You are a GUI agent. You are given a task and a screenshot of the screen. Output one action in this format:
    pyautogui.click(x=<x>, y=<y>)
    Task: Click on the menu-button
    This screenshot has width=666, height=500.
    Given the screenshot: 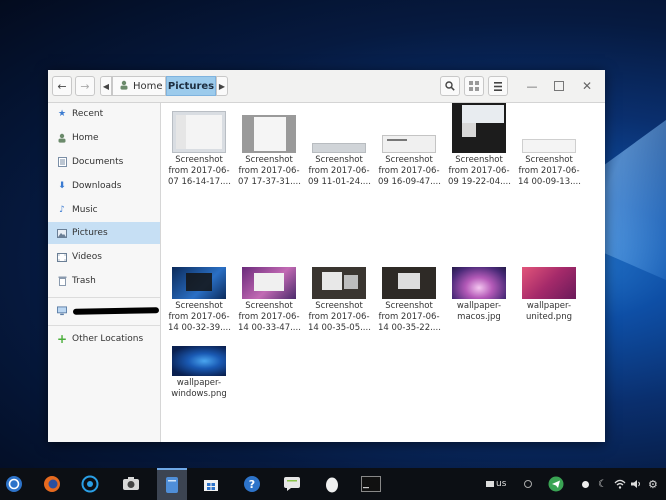 What is the action you would take?
    pyautogui.click(x=498, y=86)
    